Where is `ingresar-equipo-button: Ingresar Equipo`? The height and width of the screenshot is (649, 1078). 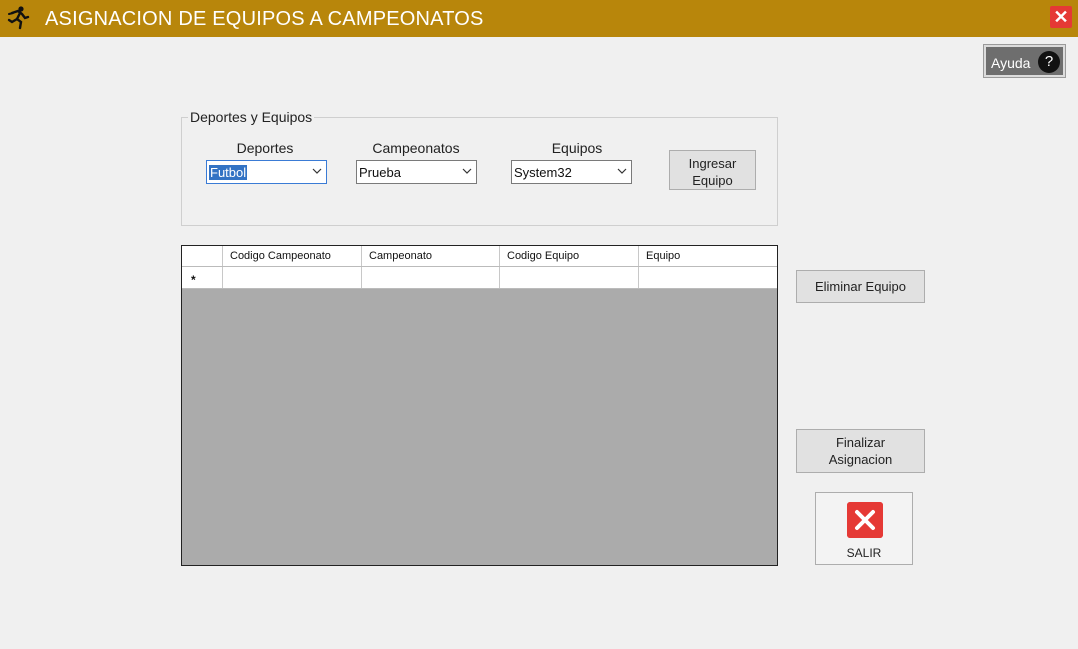 ingresar-equipo-button: Ingresar Equipo is located at coordinates (712, 170).